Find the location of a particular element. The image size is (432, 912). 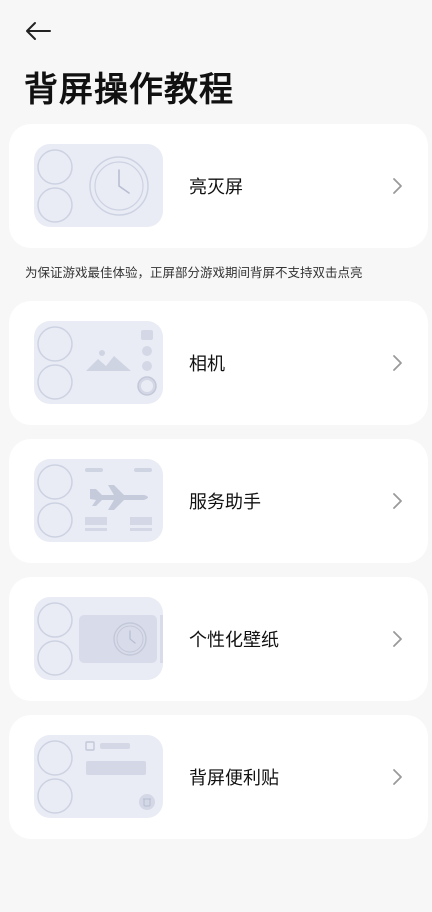

back-button is located at coordinates (38, 31).